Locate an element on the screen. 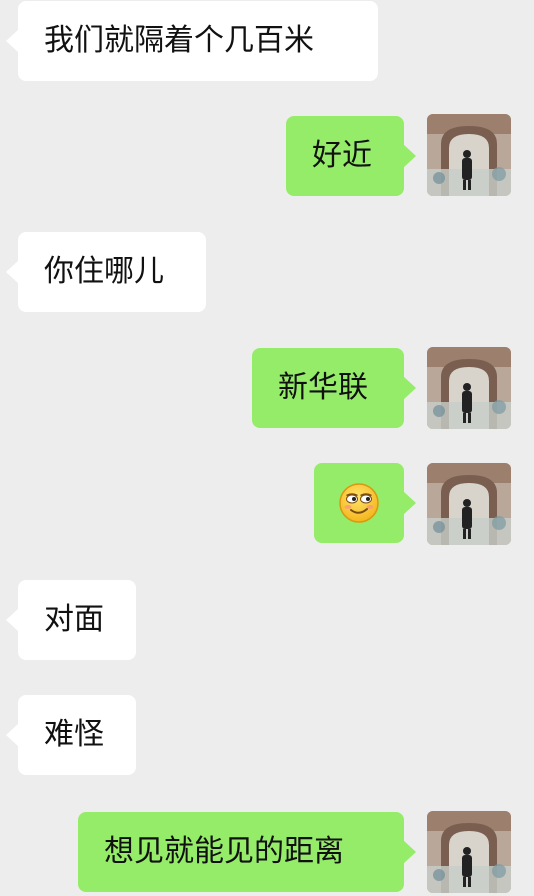 This screenshot has height=896, width=534. message-text: 想见就能见的距离 is located at coordinates (224, 851).